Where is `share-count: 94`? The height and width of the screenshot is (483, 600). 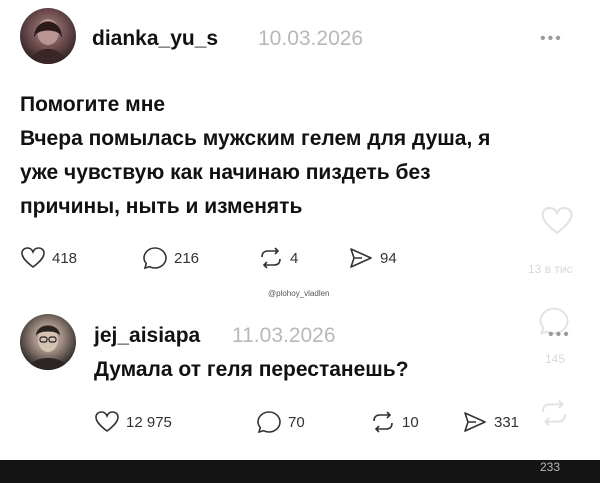
share-count: 94 is located at coordinates (388, 258).